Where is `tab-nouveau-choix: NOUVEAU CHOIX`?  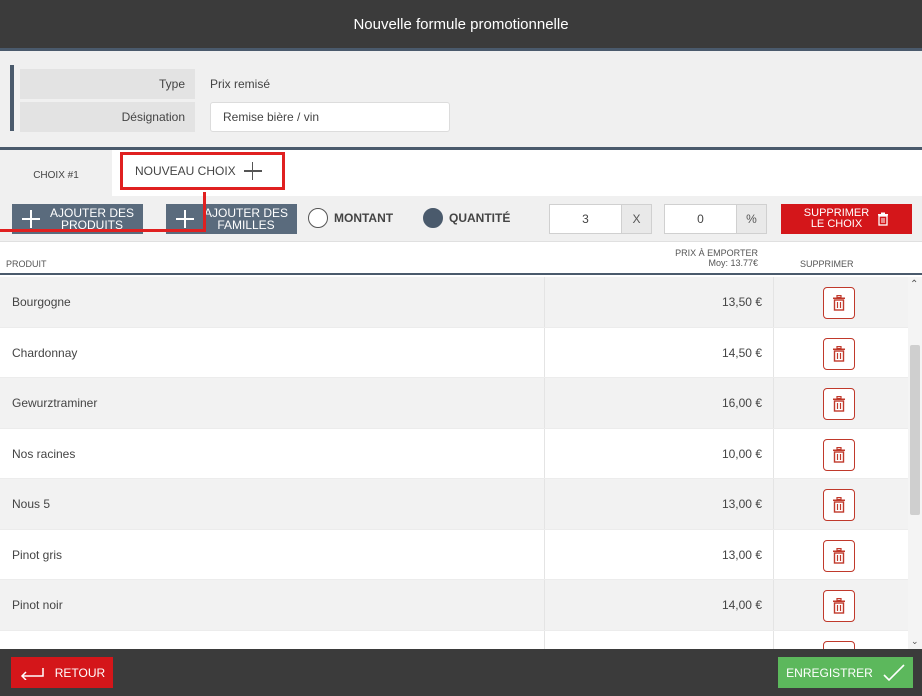 tab-nouveau-choix: NOUVEAU CHOIX is located at coordinates (202, 171).